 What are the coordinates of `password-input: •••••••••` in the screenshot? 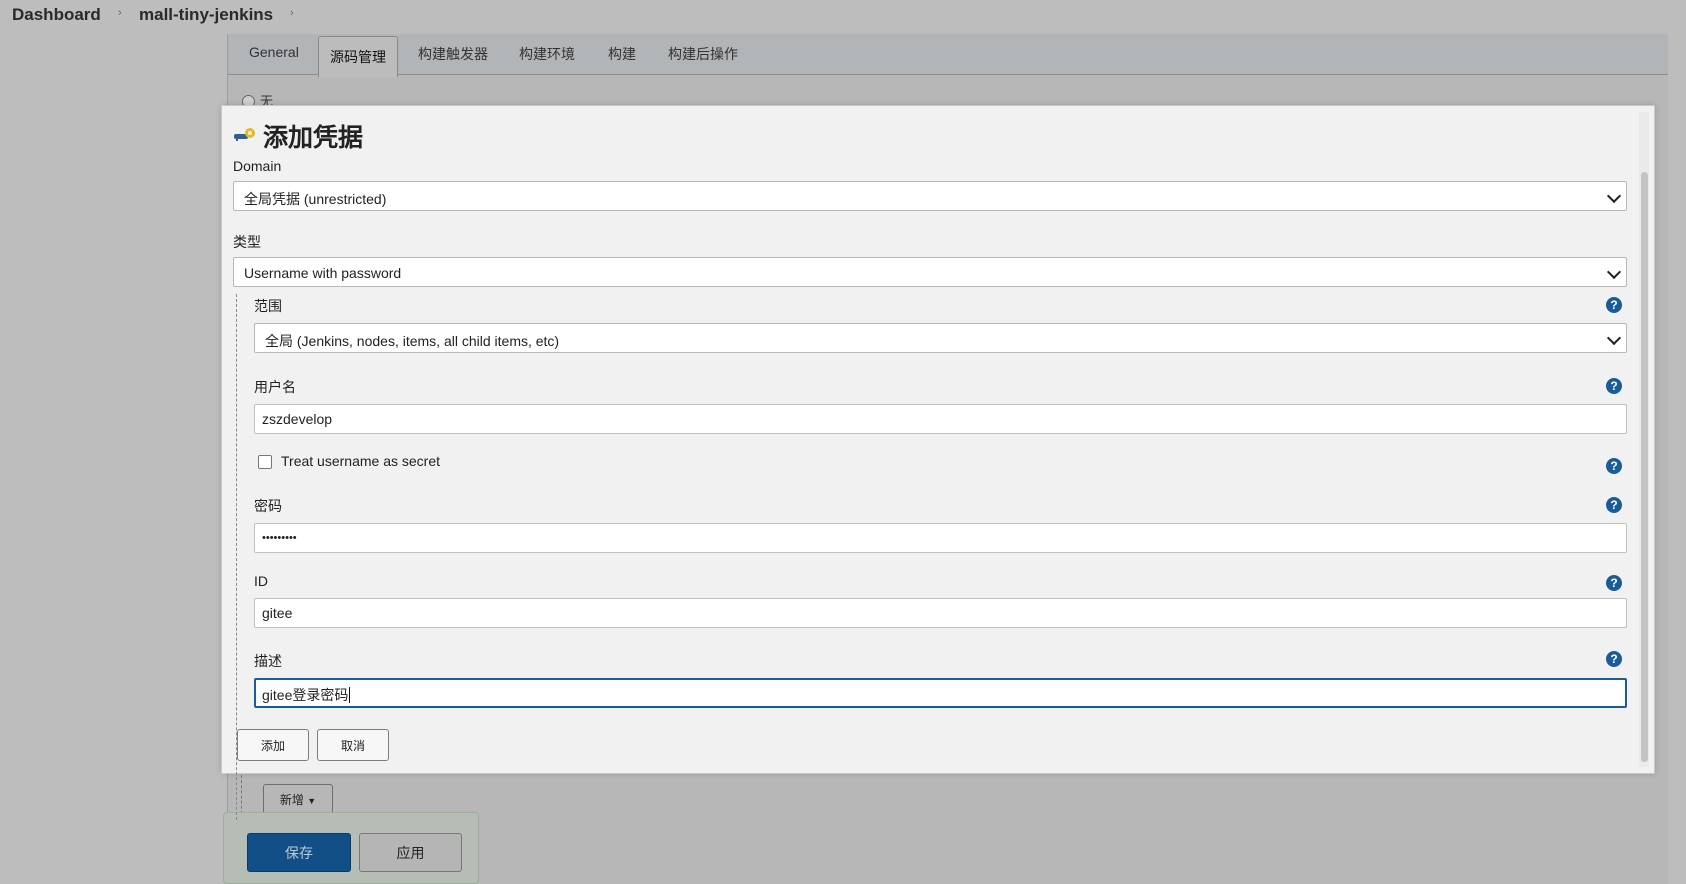 It's located at (940, 538).